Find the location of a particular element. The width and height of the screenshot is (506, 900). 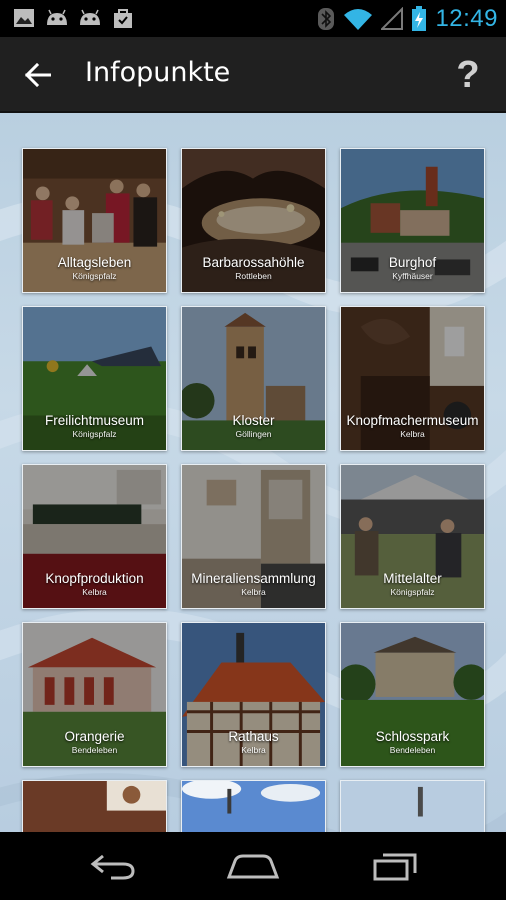

signal-icon is located at coordinates (392, 18).